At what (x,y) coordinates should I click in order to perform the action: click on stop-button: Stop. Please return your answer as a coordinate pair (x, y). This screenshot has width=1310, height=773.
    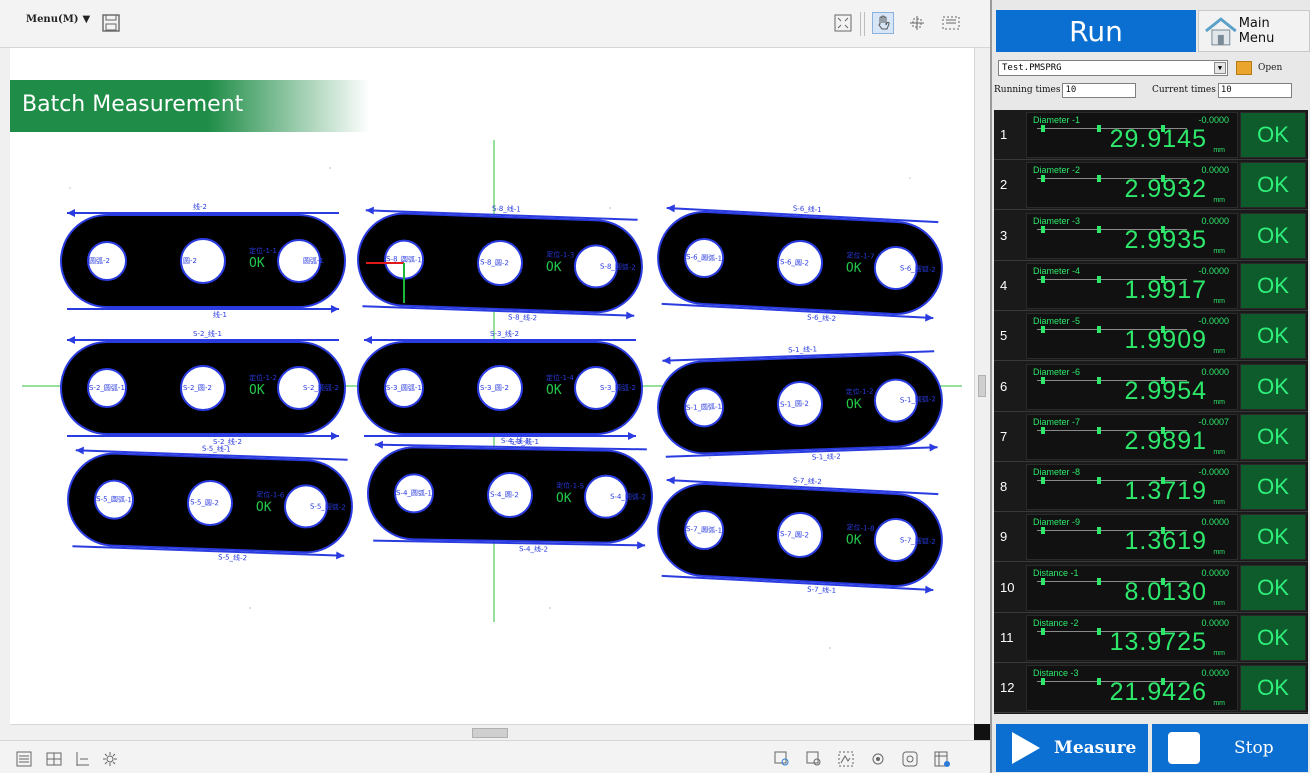
    Looking at the image, I should click on (1230, 748).